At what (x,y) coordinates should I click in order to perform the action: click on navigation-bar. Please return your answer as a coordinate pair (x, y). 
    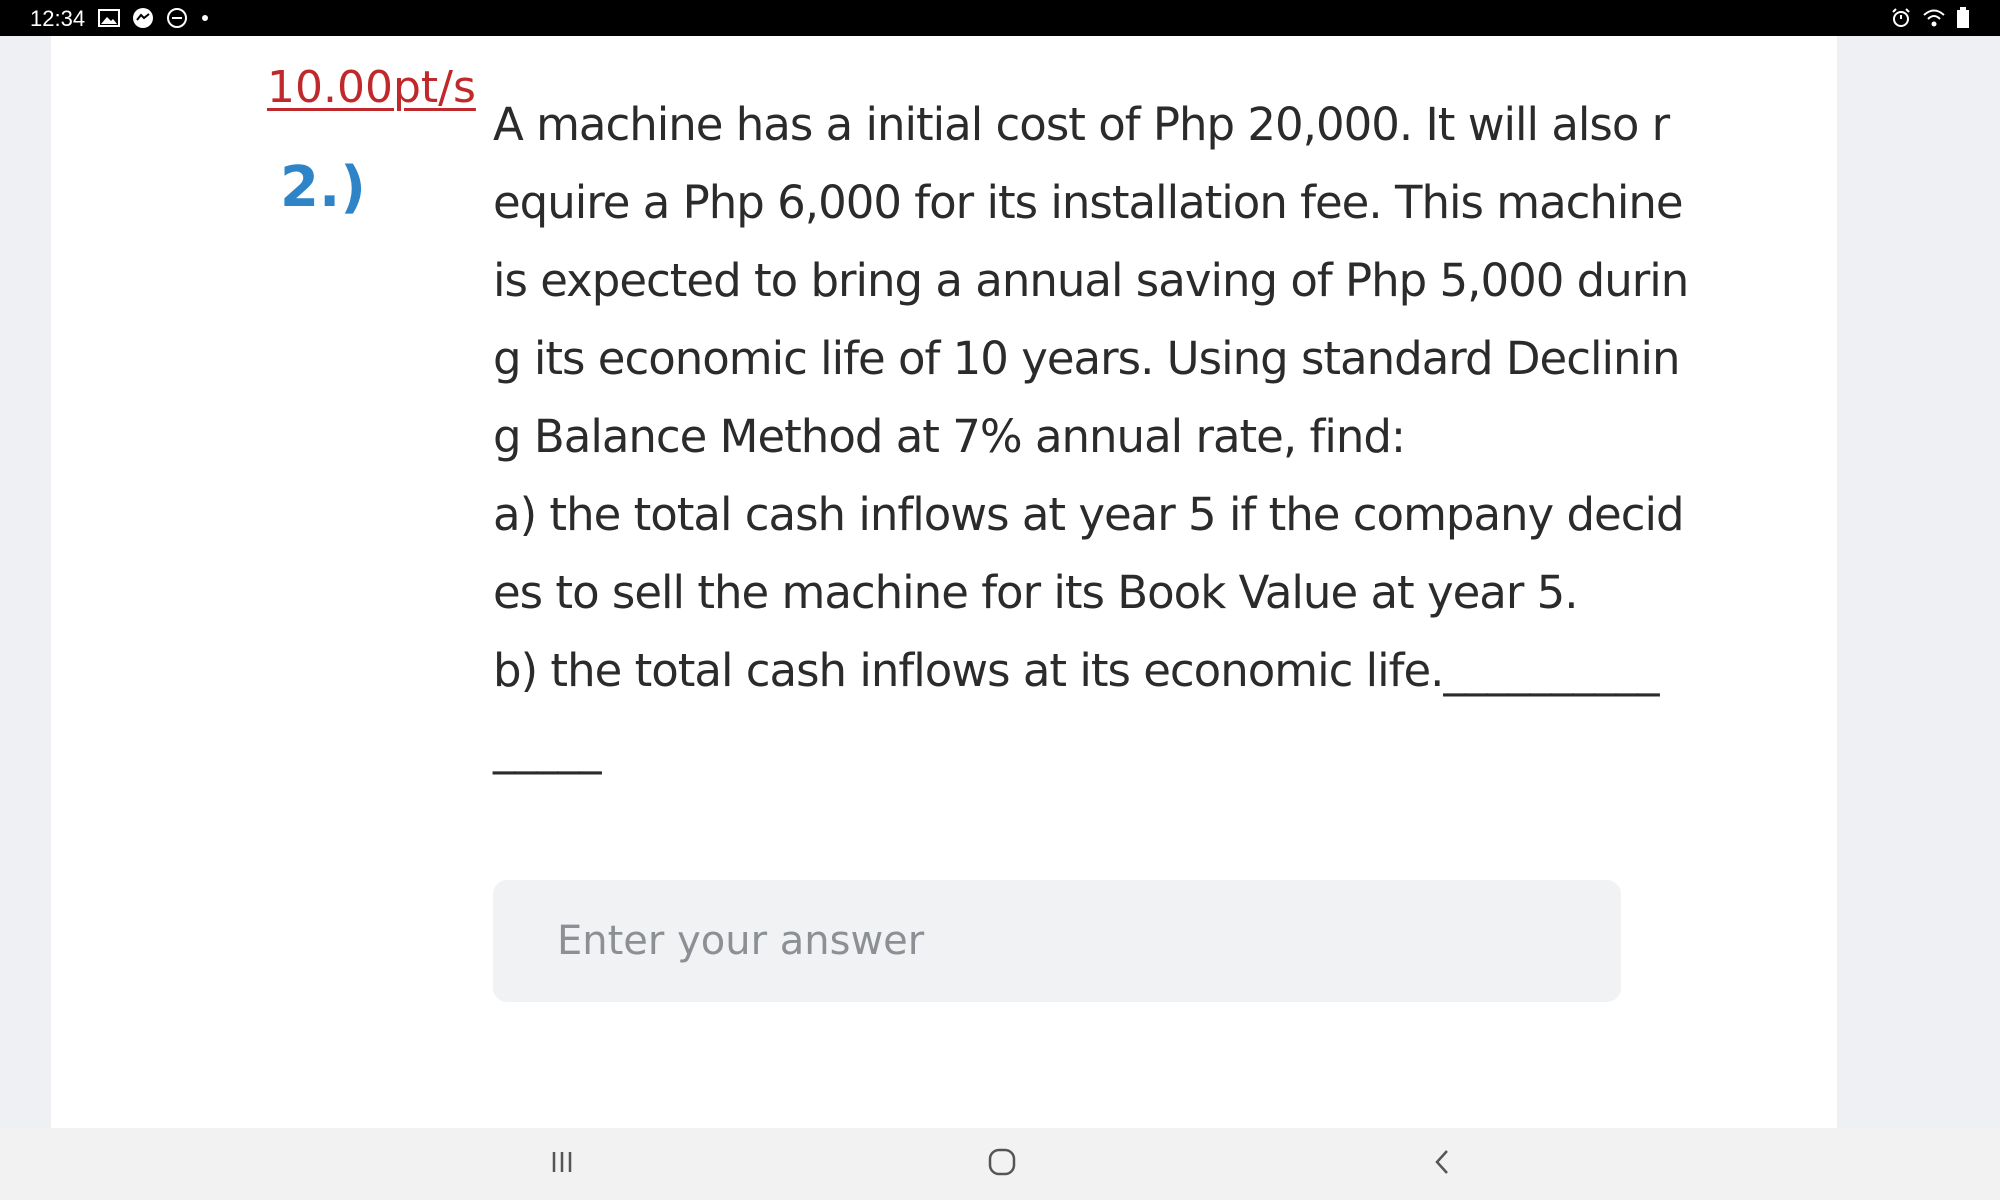
    Looking at the image, I should click on (1000, 1164).